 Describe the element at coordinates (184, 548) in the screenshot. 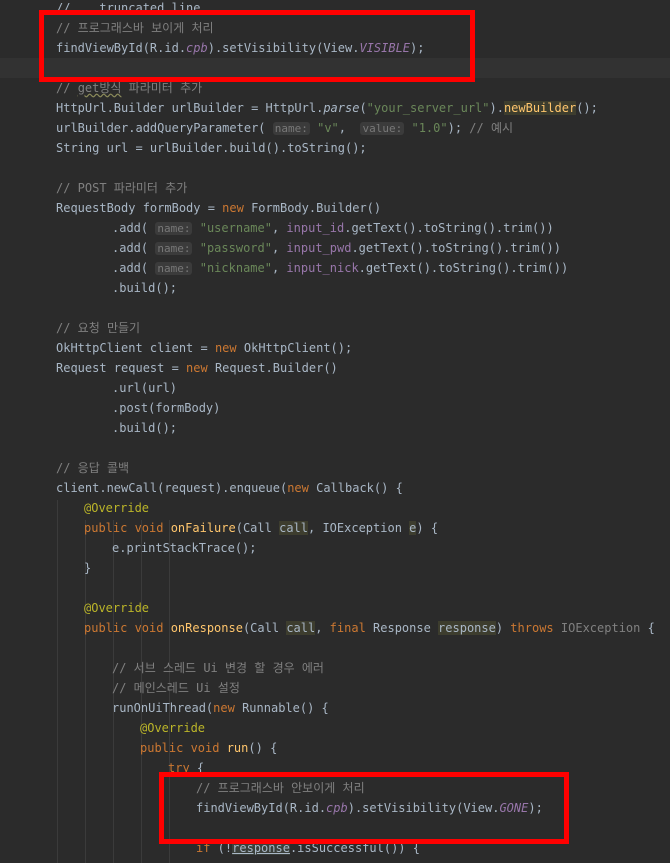

I see `code-token: e.printStackTrace();` at that location.